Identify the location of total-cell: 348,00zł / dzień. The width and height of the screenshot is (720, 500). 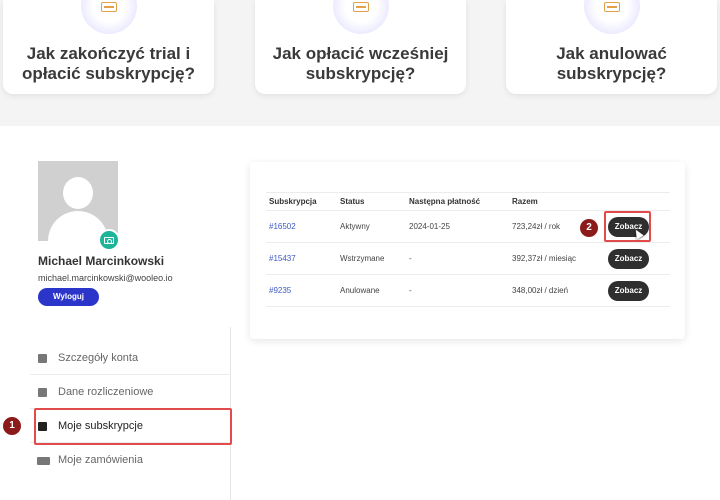
(557, 290).